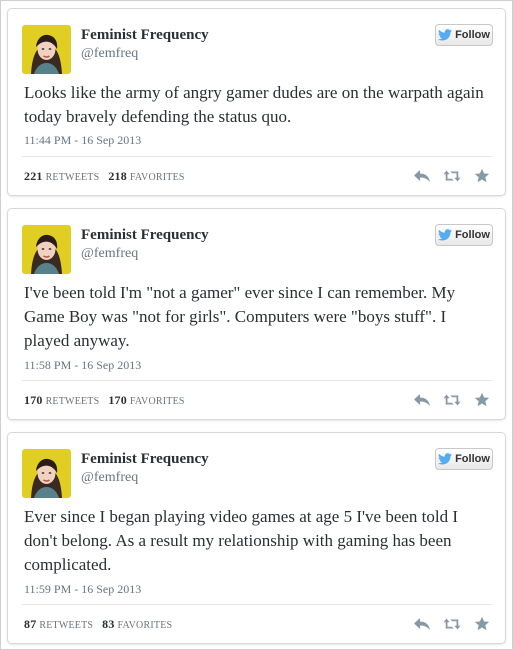  What do you see at coordinates (33, 400) in the screenshot?
I see `retweet-count: 170` at bounding box center [33, 400].